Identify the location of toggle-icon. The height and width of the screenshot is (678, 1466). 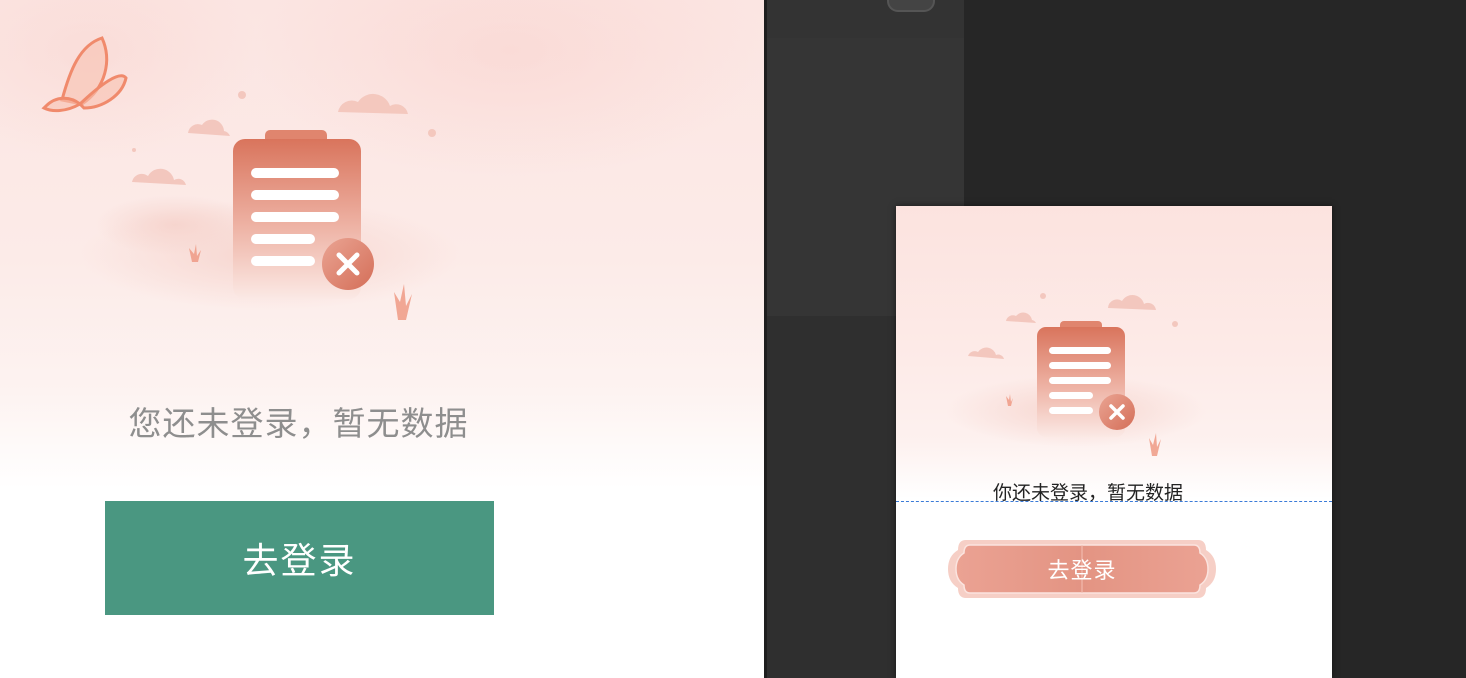
(911, 6).